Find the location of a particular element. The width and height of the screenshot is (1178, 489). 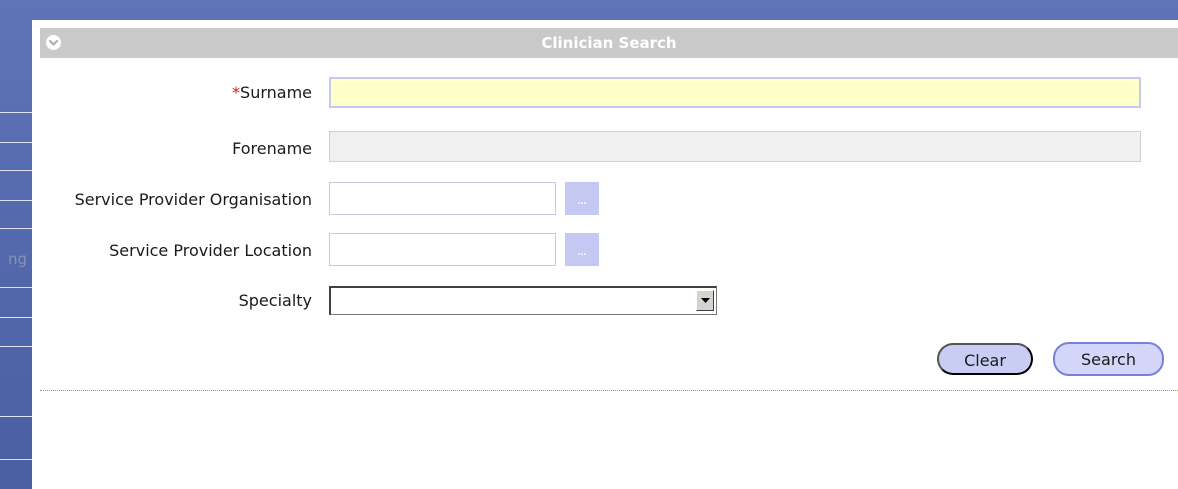

specialty-select is located at coordinates (523, 300).